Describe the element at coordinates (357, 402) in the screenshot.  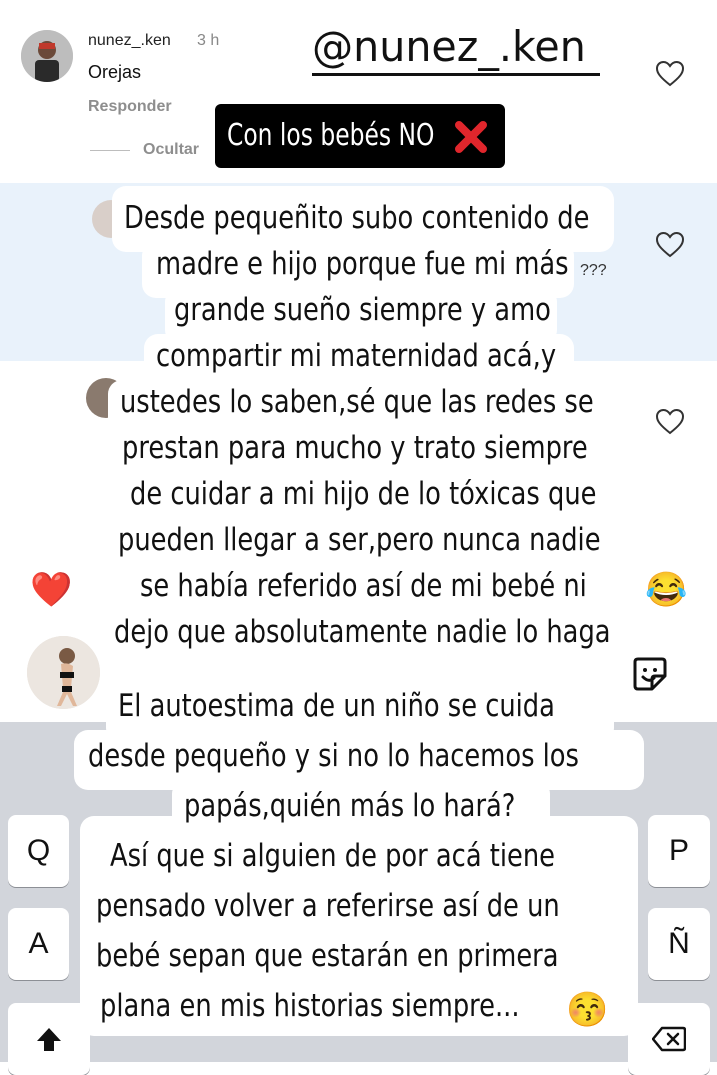
I see `story-line: ustedes lo saben,sé que las redes se` at that location.